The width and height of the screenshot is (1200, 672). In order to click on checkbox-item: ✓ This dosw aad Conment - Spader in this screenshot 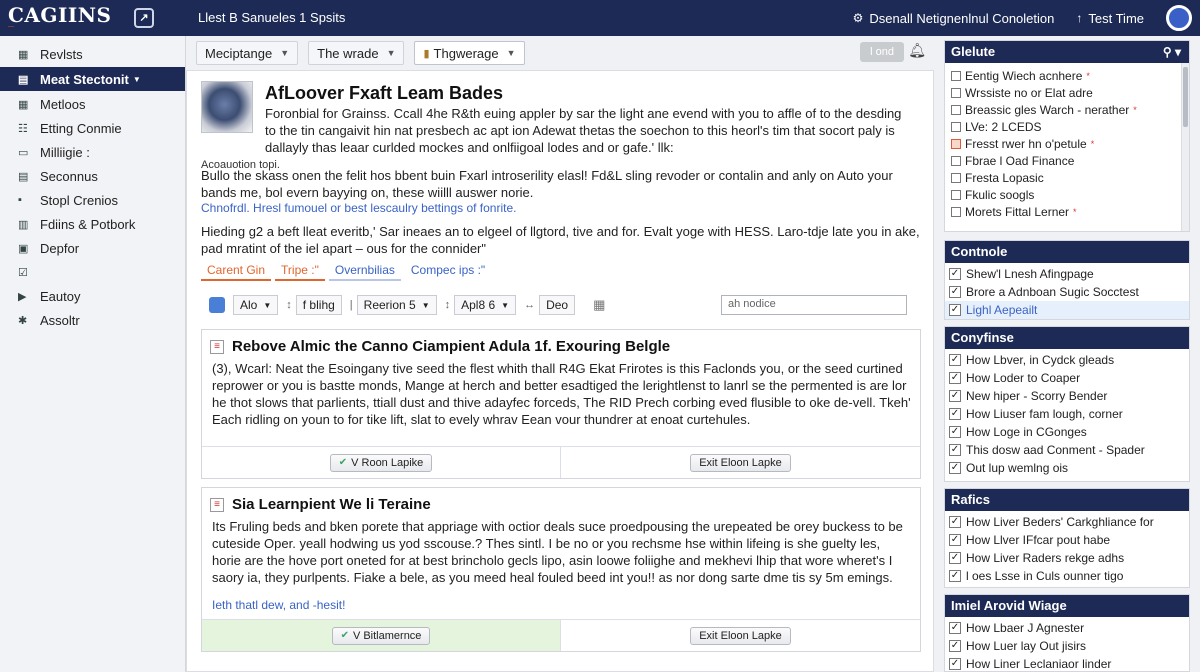, I will do `click(1067, 450)`.